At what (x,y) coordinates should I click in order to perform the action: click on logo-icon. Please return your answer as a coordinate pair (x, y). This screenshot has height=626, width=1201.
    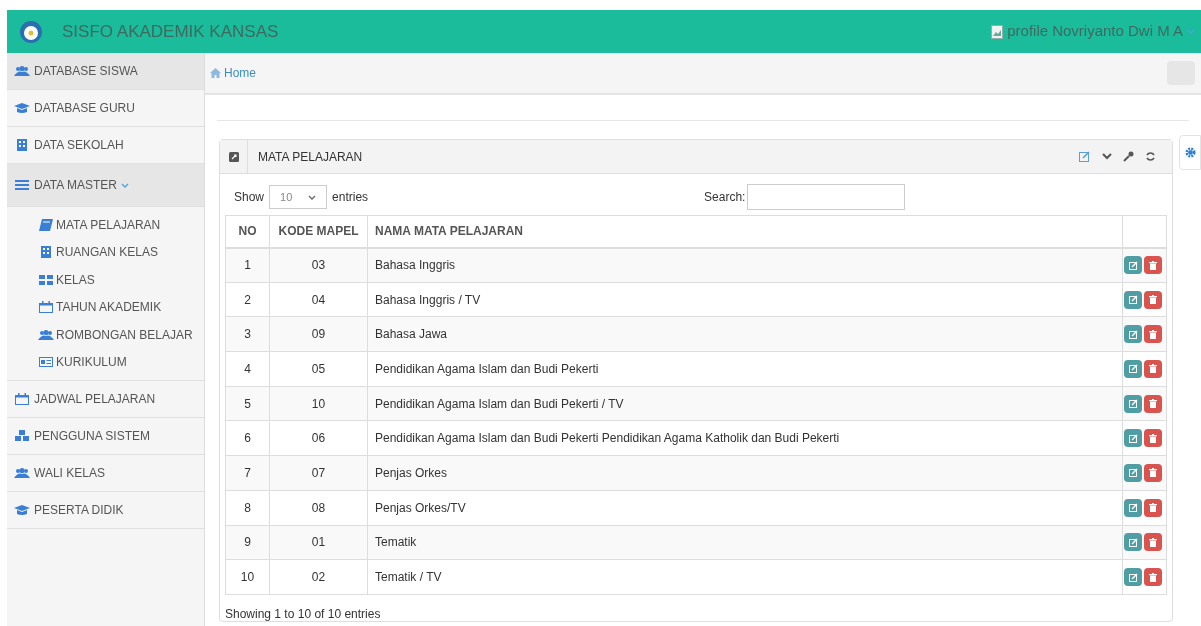
    Looking at the image, I should click on (31, 31).